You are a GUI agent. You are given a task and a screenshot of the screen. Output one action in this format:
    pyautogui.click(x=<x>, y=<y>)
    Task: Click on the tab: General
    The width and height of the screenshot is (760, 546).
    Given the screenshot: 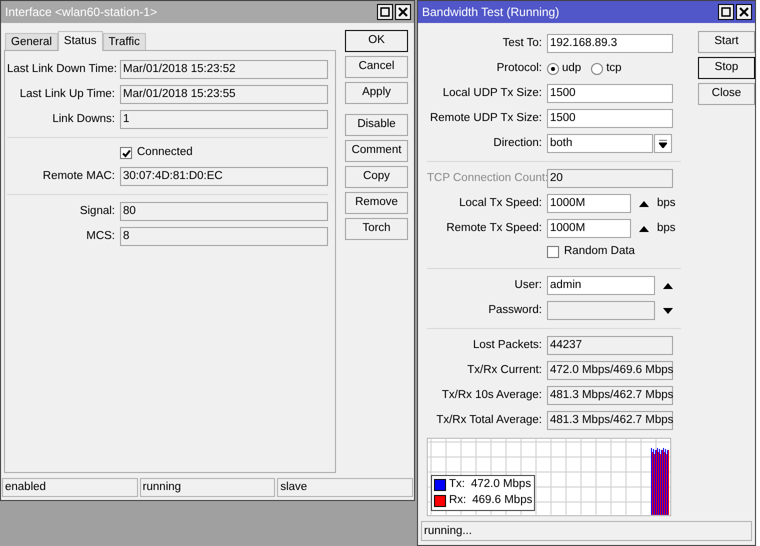 What is the action you would take?
    pyautogui.click(x=31, y=41)
    